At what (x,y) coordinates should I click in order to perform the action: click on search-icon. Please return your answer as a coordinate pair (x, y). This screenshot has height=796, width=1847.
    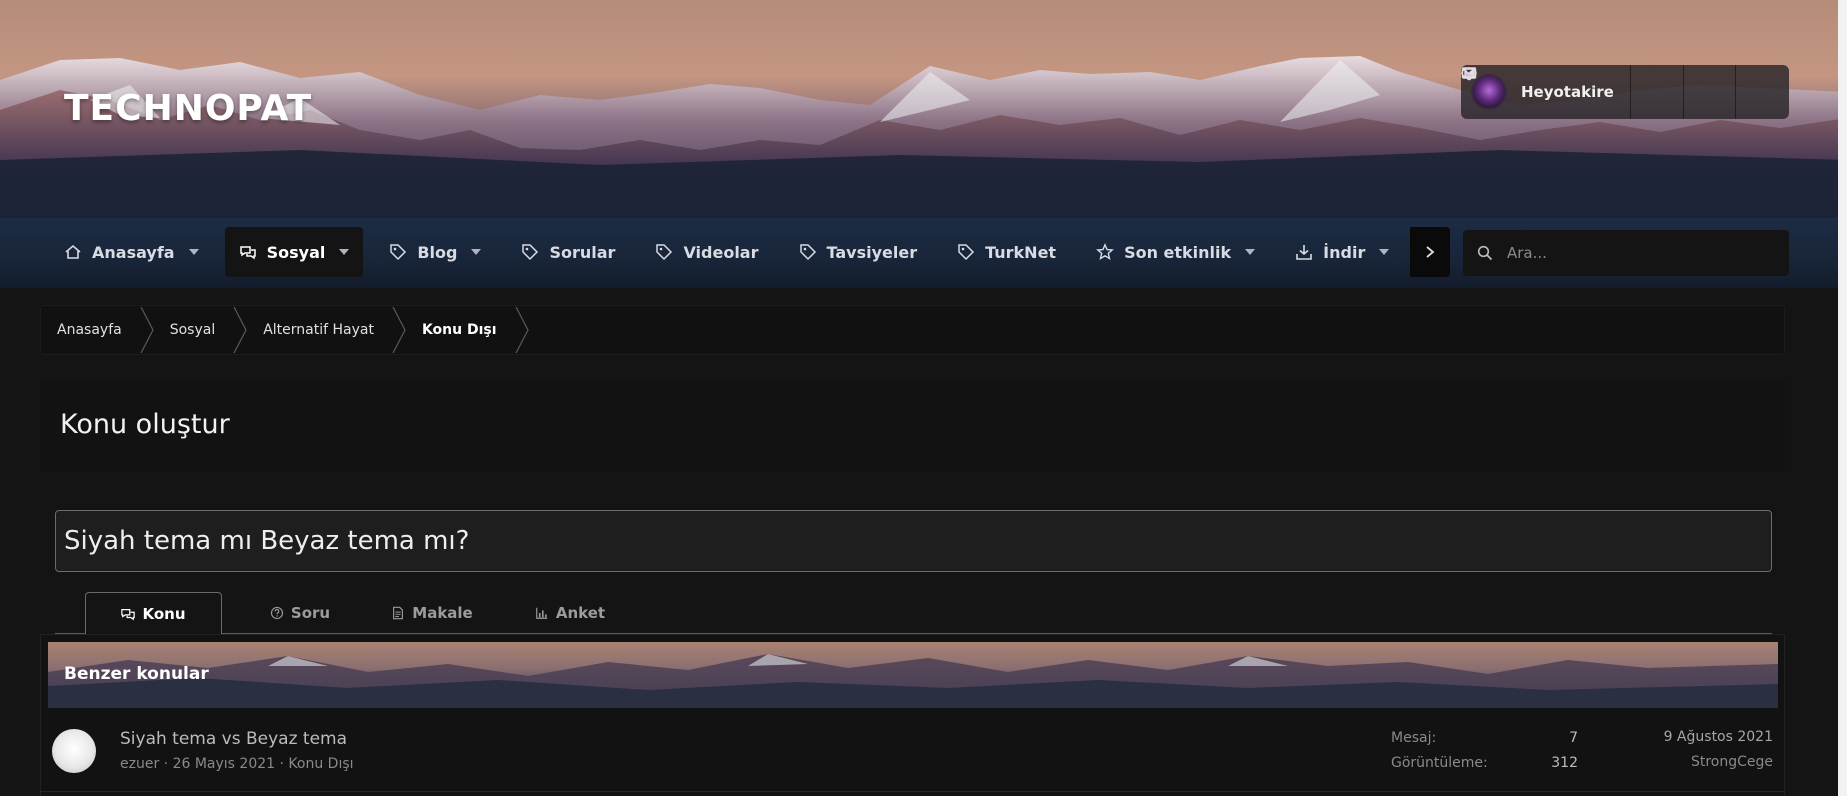
    Looking at the image, I should click on (1485, 253).